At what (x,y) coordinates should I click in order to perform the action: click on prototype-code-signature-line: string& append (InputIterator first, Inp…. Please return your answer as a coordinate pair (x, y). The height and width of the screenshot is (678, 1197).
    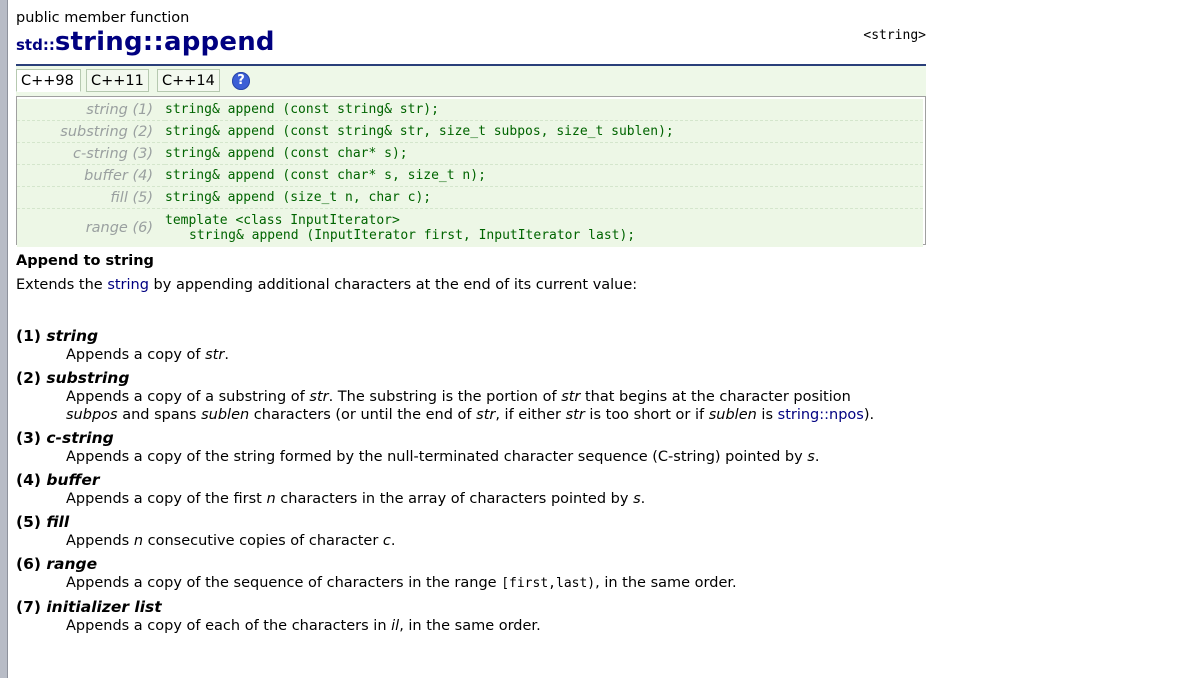
    Looking at the image, I should click on (412, 235).